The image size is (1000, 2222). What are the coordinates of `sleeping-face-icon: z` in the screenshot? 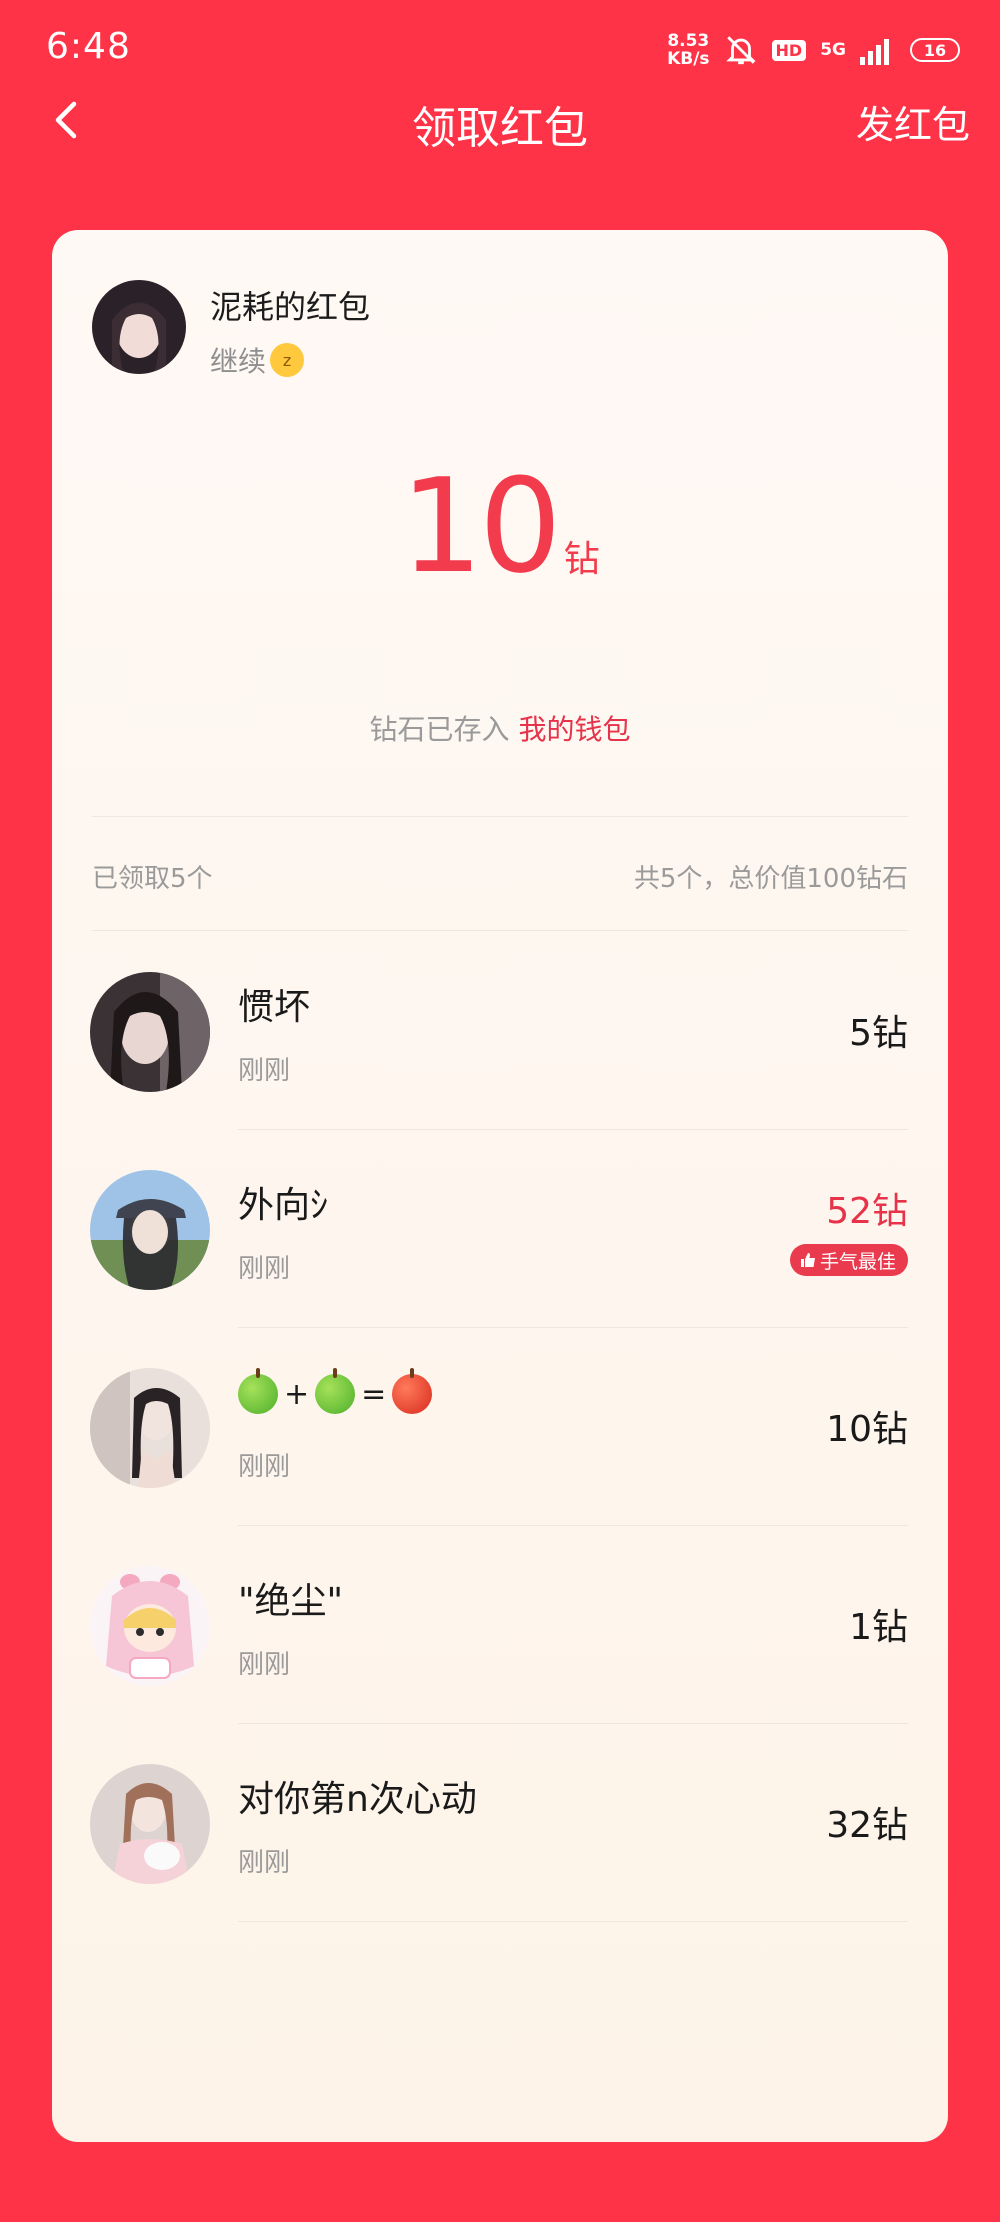 It's located at (287, 360).